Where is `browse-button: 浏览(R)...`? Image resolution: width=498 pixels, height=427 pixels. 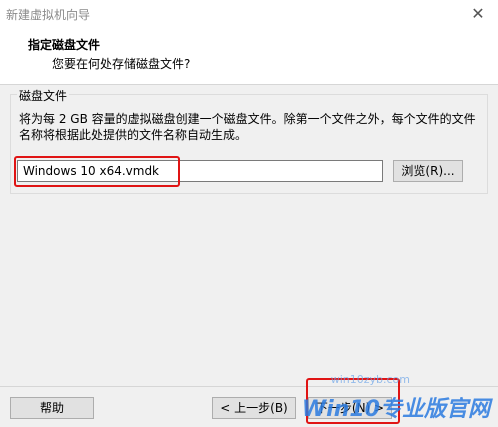 browse-button: 浏览(R)... is located at coordinates (428, 171).